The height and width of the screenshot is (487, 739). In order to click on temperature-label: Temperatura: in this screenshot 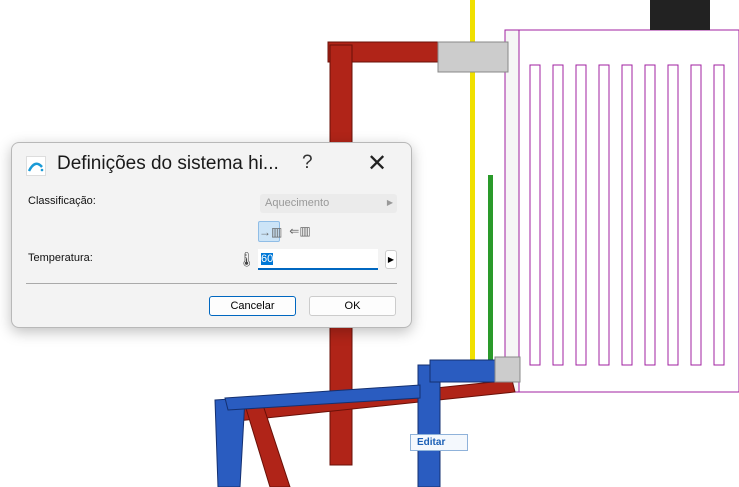, I will do `click(60, 258)`.